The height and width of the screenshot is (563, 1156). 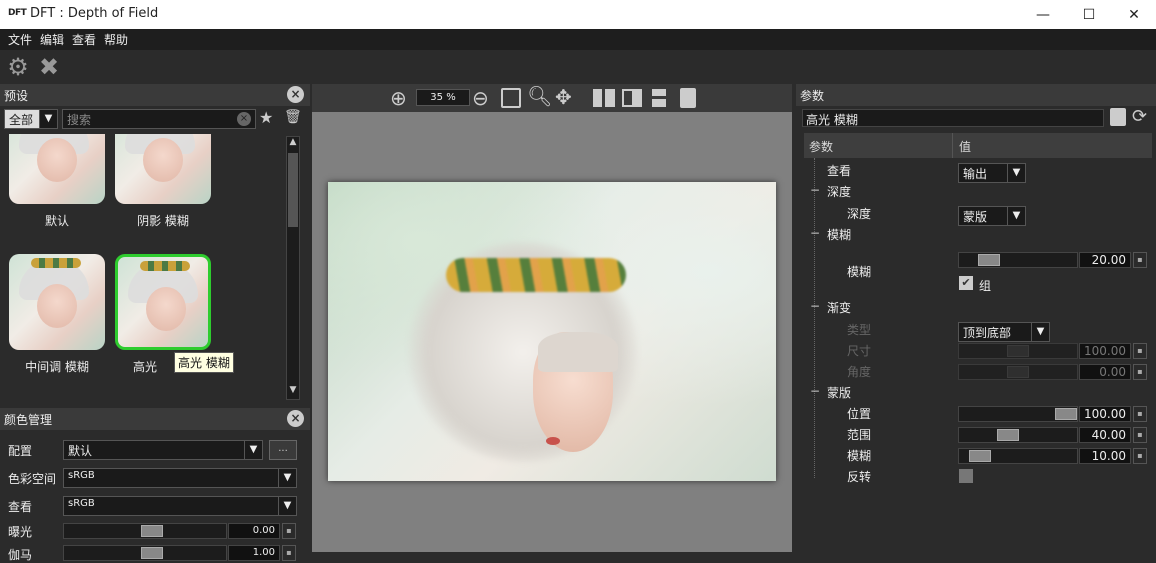 I want to click on config-value: 默认, so click(x=80, y=451).